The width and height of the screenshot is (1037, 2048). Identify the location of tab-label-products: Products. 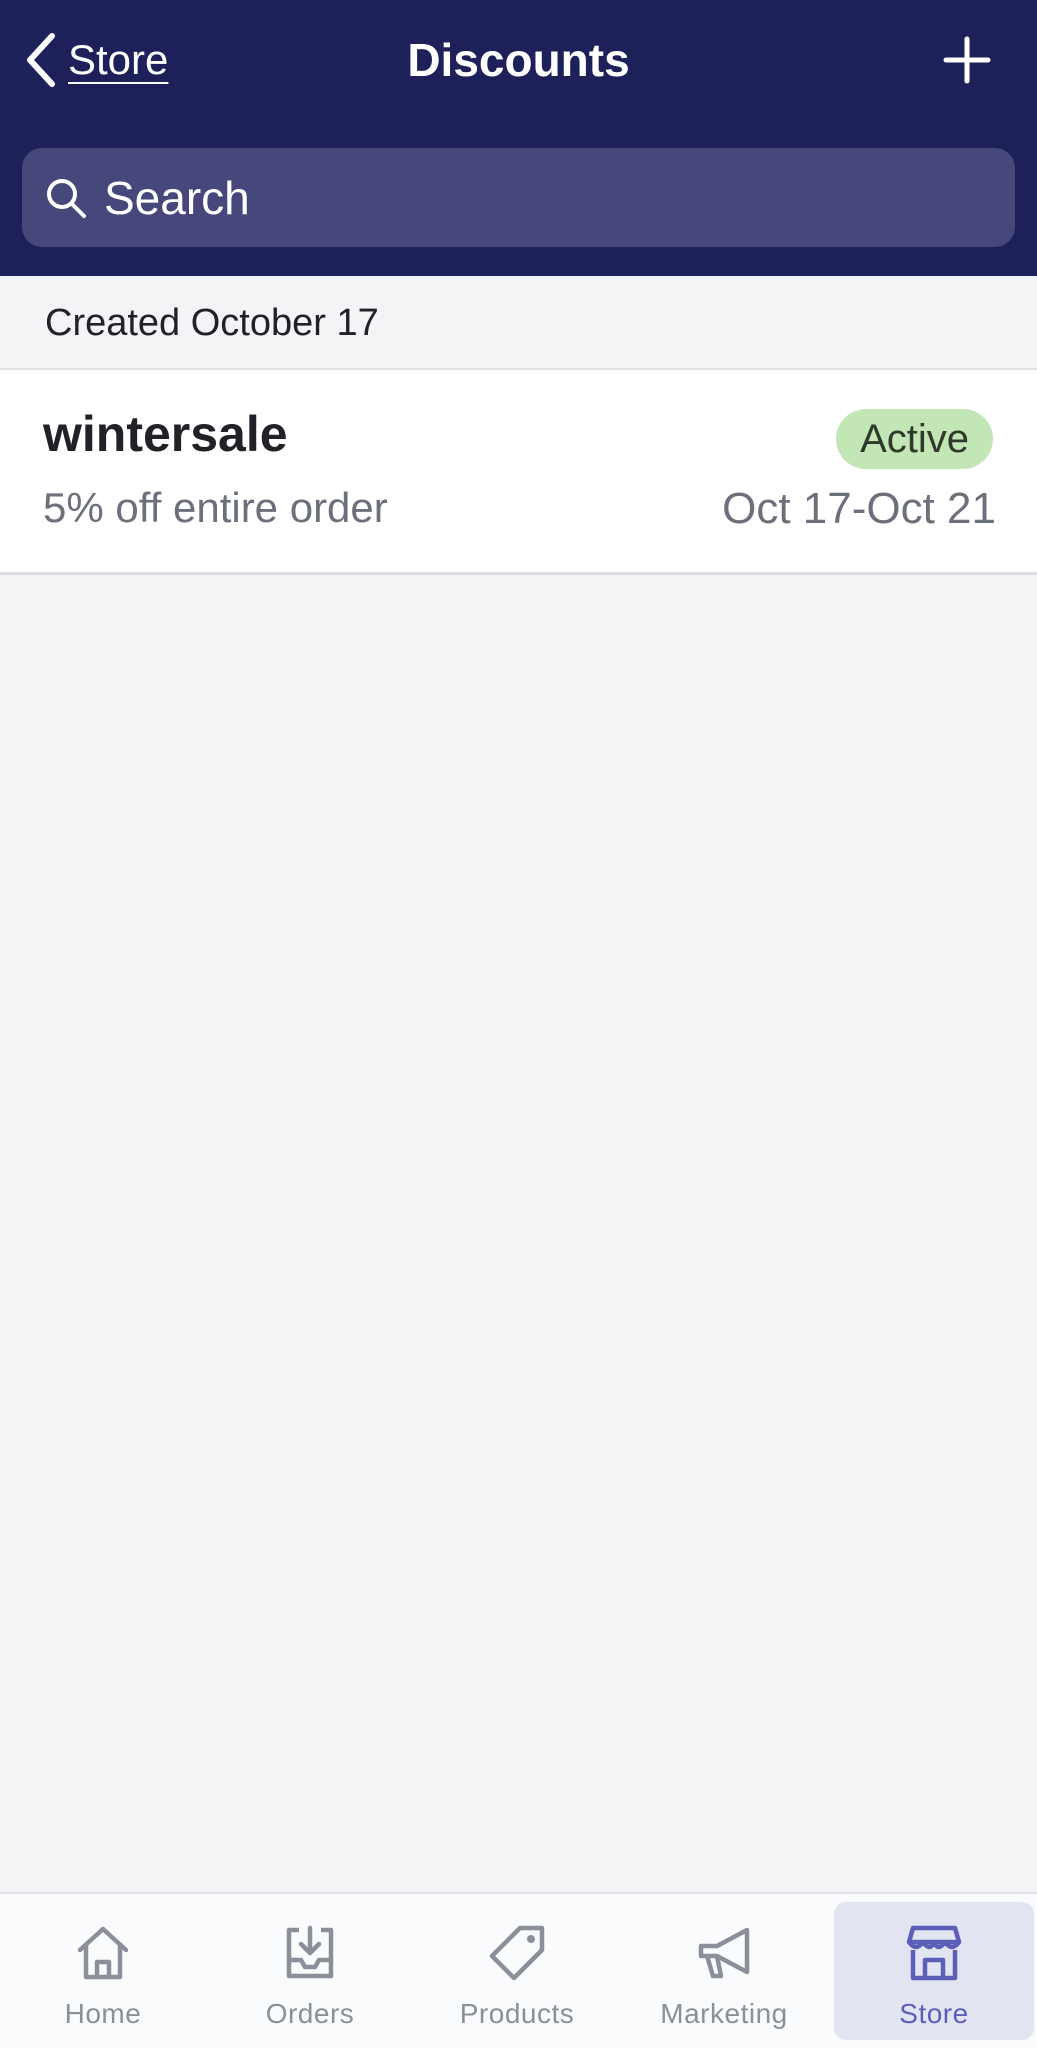
(517, 2013).